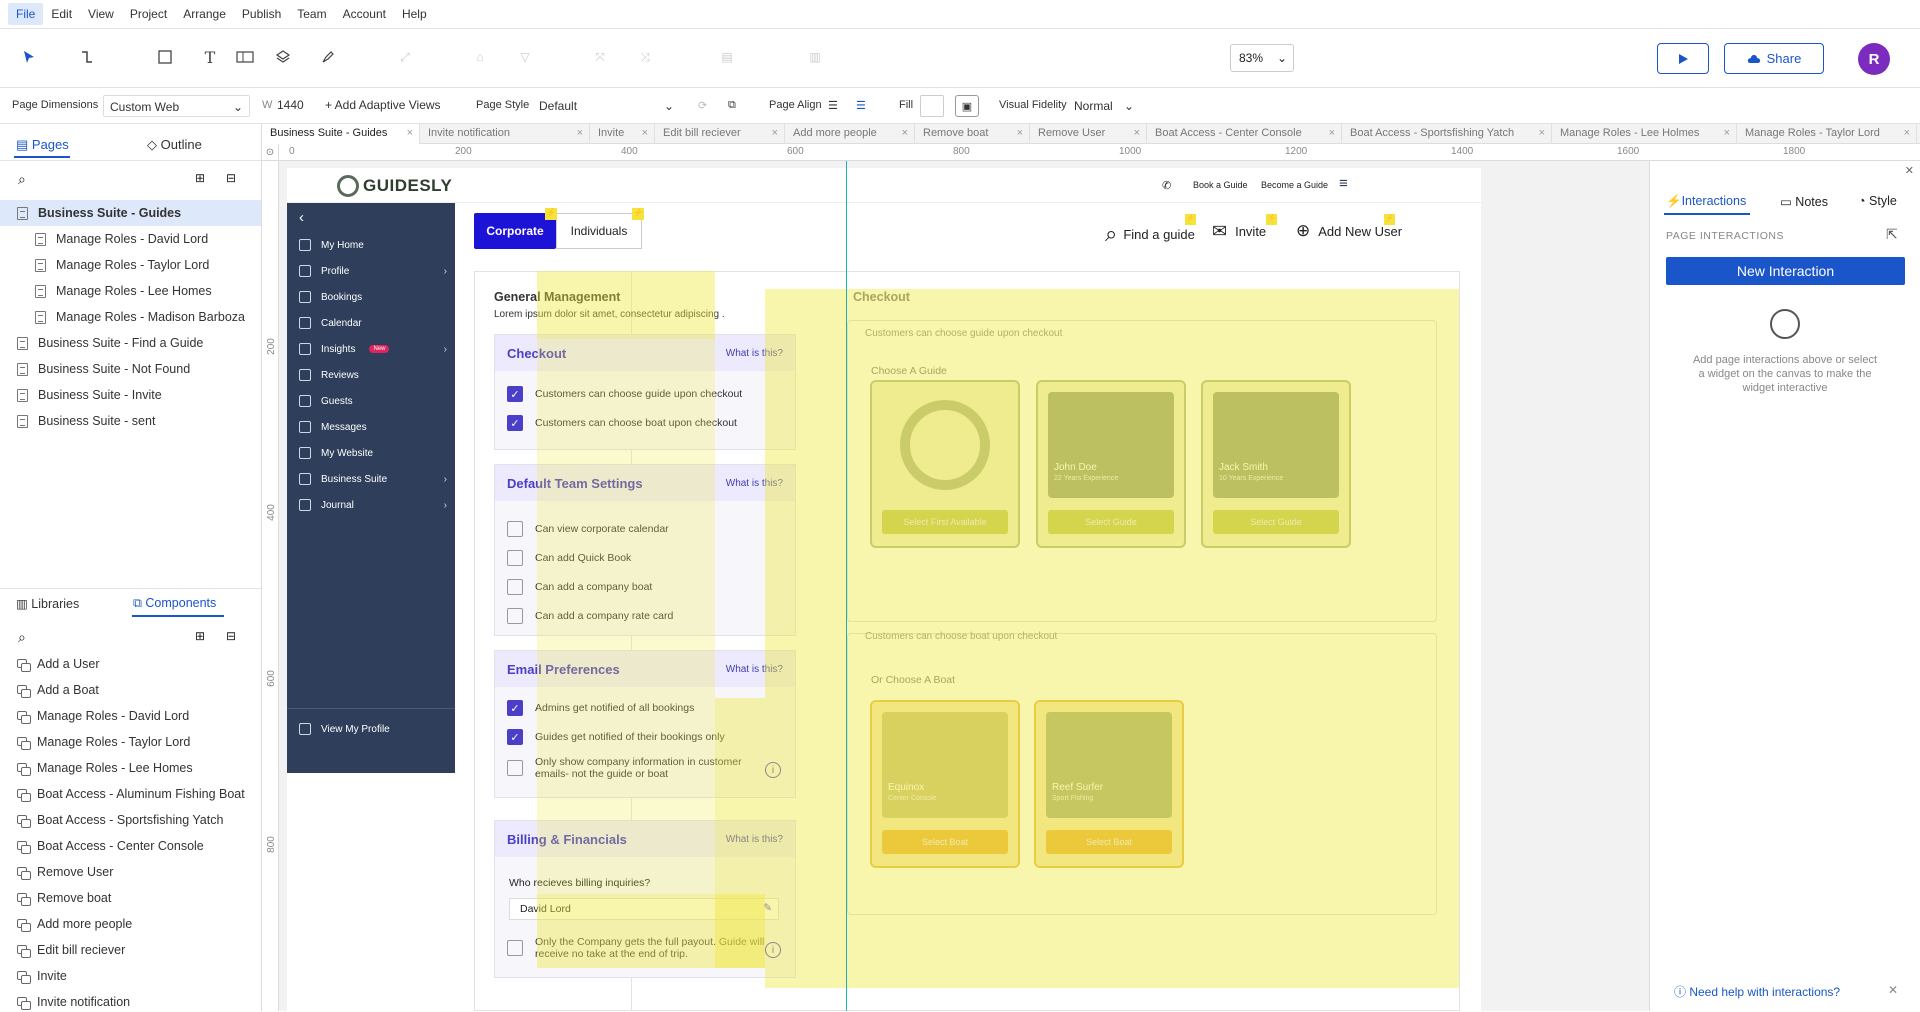 The image size is (1920, 1012). Describe the element at coordinates (414, 14) in the screenshot. I see `menu-help: Help` at that location.